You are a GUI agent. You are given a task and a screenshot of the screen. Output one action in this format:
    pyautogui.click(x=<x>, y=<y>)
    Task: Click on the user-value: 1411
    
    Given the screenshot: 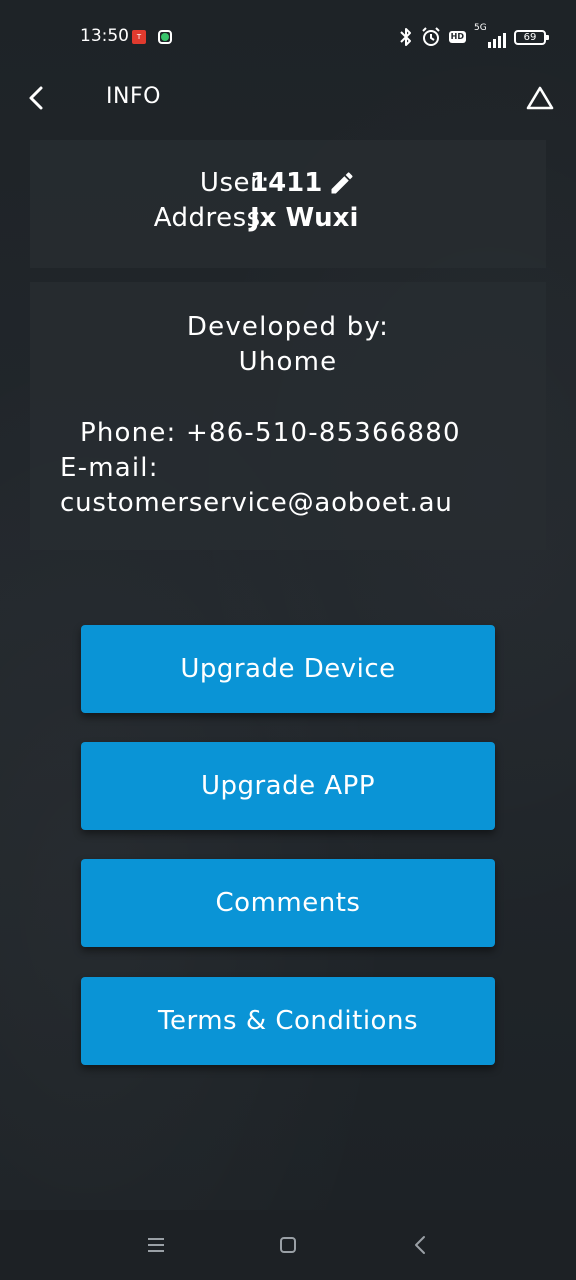 What is the action you would take?
    pyautogui.click(x=286, y=183)
    